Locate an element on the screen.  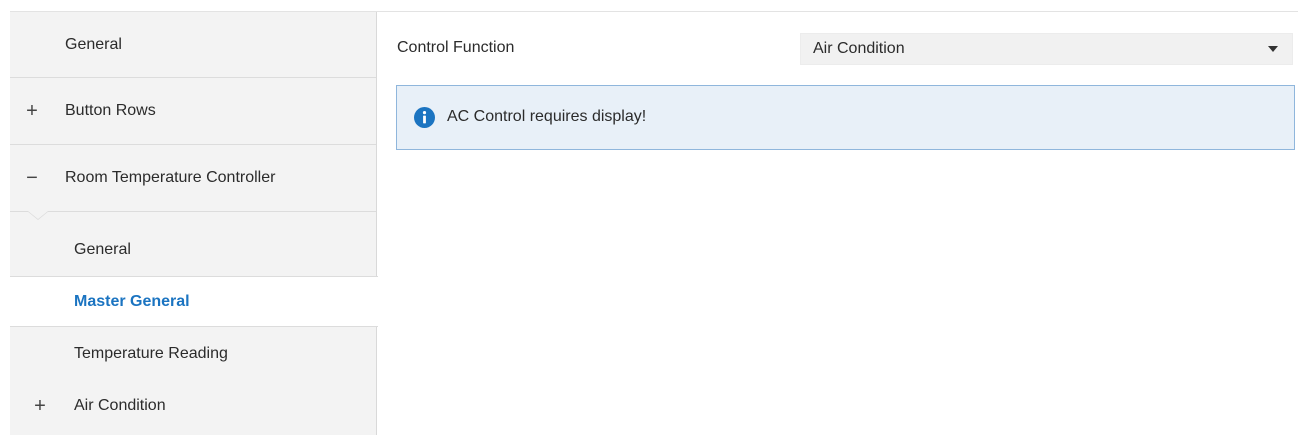
sidebar-item-button-rows: + Button Rows is located at coordinates (193, 111).